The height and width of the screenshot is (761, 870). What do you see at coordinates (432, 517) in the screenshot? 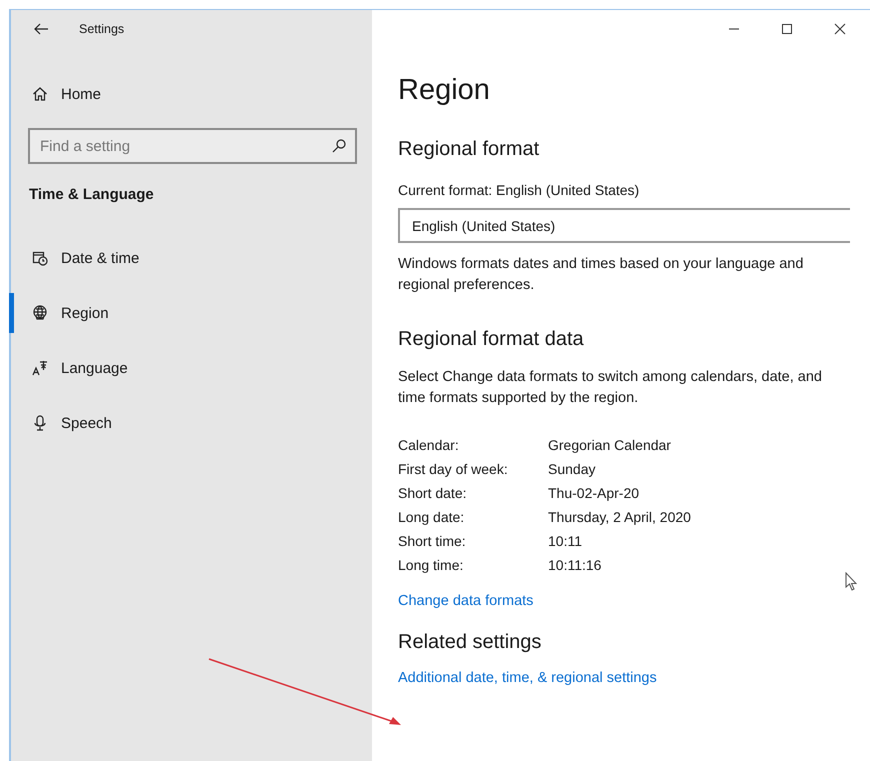
I see `field-label: Long date:` at bounding box center [432, 517].